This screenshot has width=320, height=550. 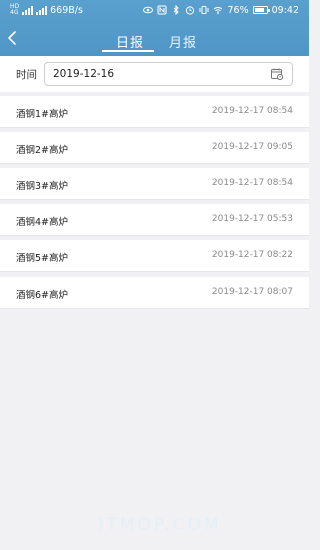 I want to click on calendar-icon, so click(x=277, y=74).